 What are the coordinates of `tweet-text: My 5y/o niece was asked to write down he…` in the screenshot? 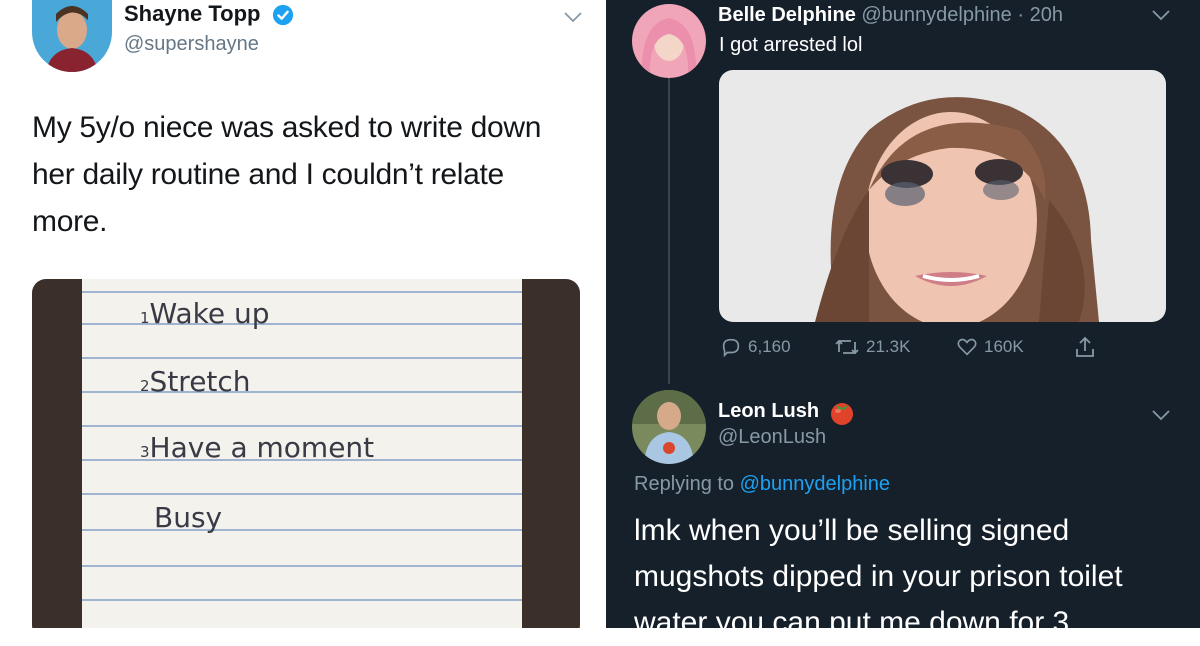 It's located at (287, 174).